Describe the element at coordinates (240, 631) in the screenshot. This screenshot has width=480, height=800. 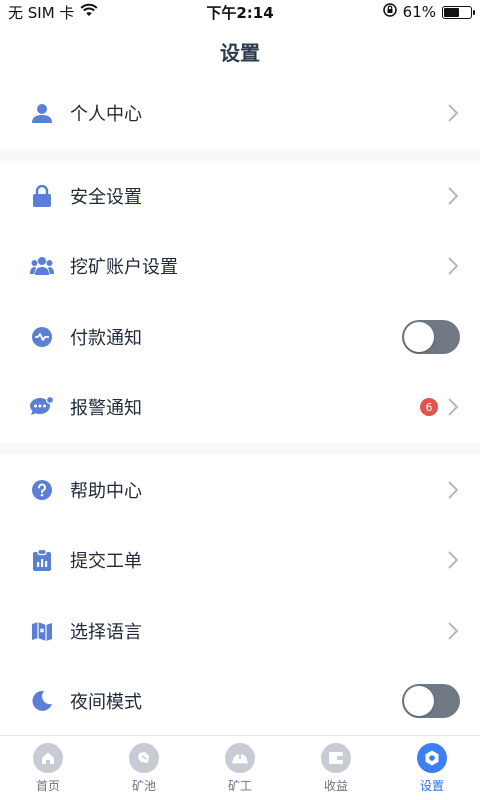
I see `settings-item-language: 选择语言` at that location.